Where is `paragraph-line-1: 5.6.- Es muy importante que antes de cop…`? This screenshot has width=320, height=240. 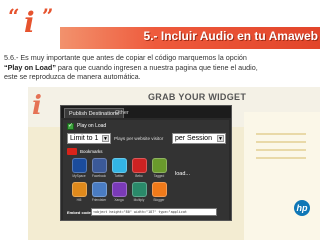 paragraph-line-1: 5.6.- Es muy importante que antes de cop… is located at coordinates (125, 57).